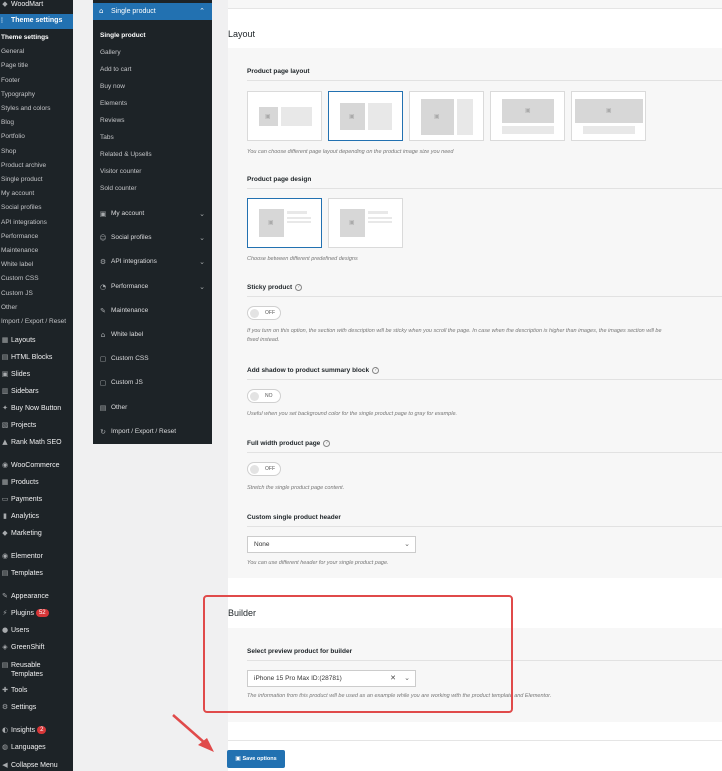 The image size is (722, 771). Describe the element at coordinates (36, 321) in the screenshot. I see `theme-submenu-item: Import / Export / Reset` at that location.